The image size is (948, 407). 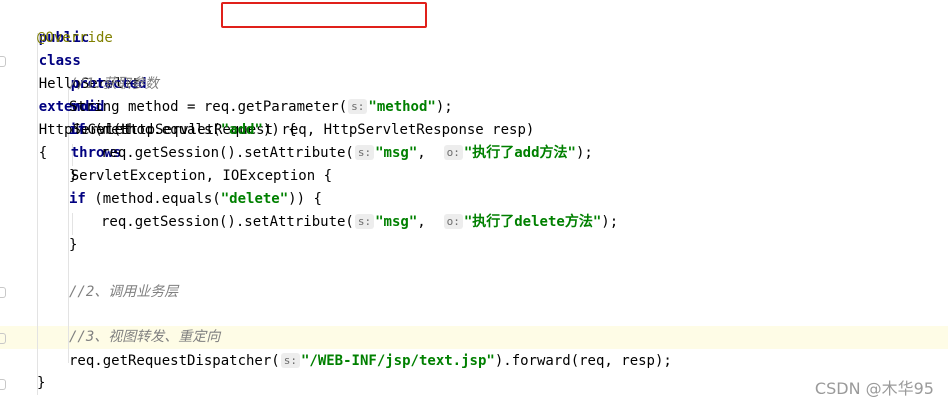 I want to click on extends-highlight-box, so click(x=324, y=15).